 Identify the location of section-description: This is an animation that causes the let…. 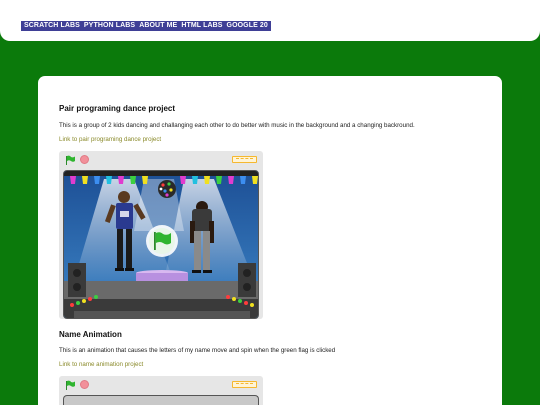
(197, 350).